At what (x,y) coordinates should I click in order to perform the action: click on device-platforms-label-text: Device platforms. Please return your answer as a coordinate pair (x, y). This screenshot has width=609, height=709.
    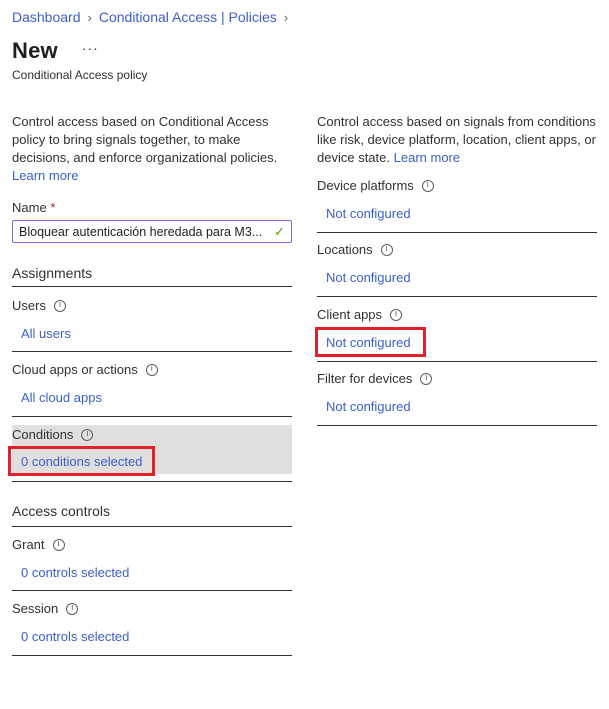
    Looking at the image, I should click on (365, 185).